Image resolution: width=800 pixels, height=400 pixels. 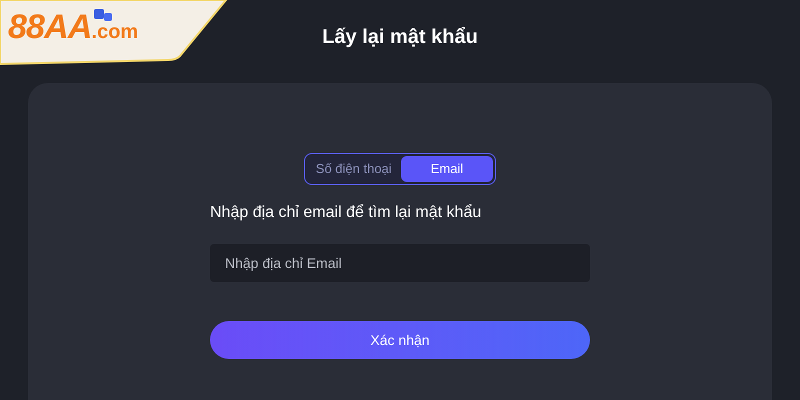 I want to click on email-field: Nhập địa chỉ Email, so click(x=400, y=263).